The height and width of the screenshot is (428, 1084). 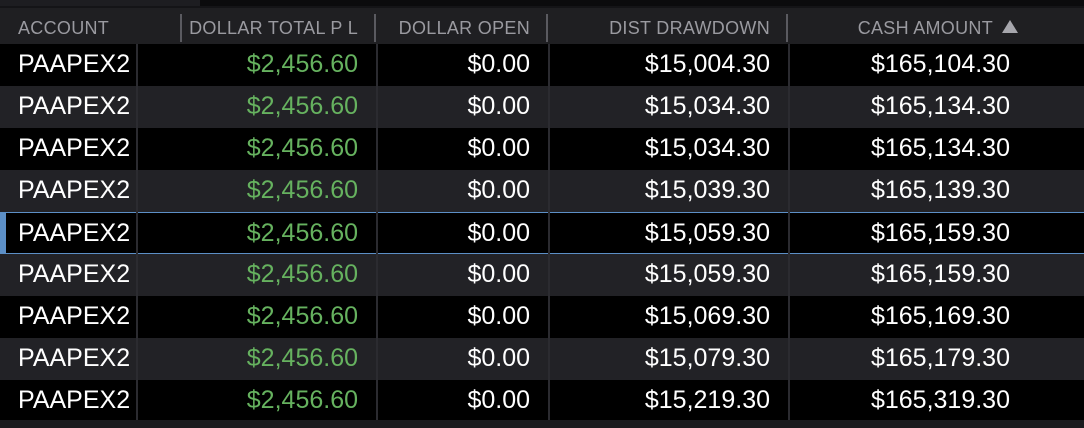 I want to click on column-header-account-label: ACCOUNT, so click(x=64, y=28).